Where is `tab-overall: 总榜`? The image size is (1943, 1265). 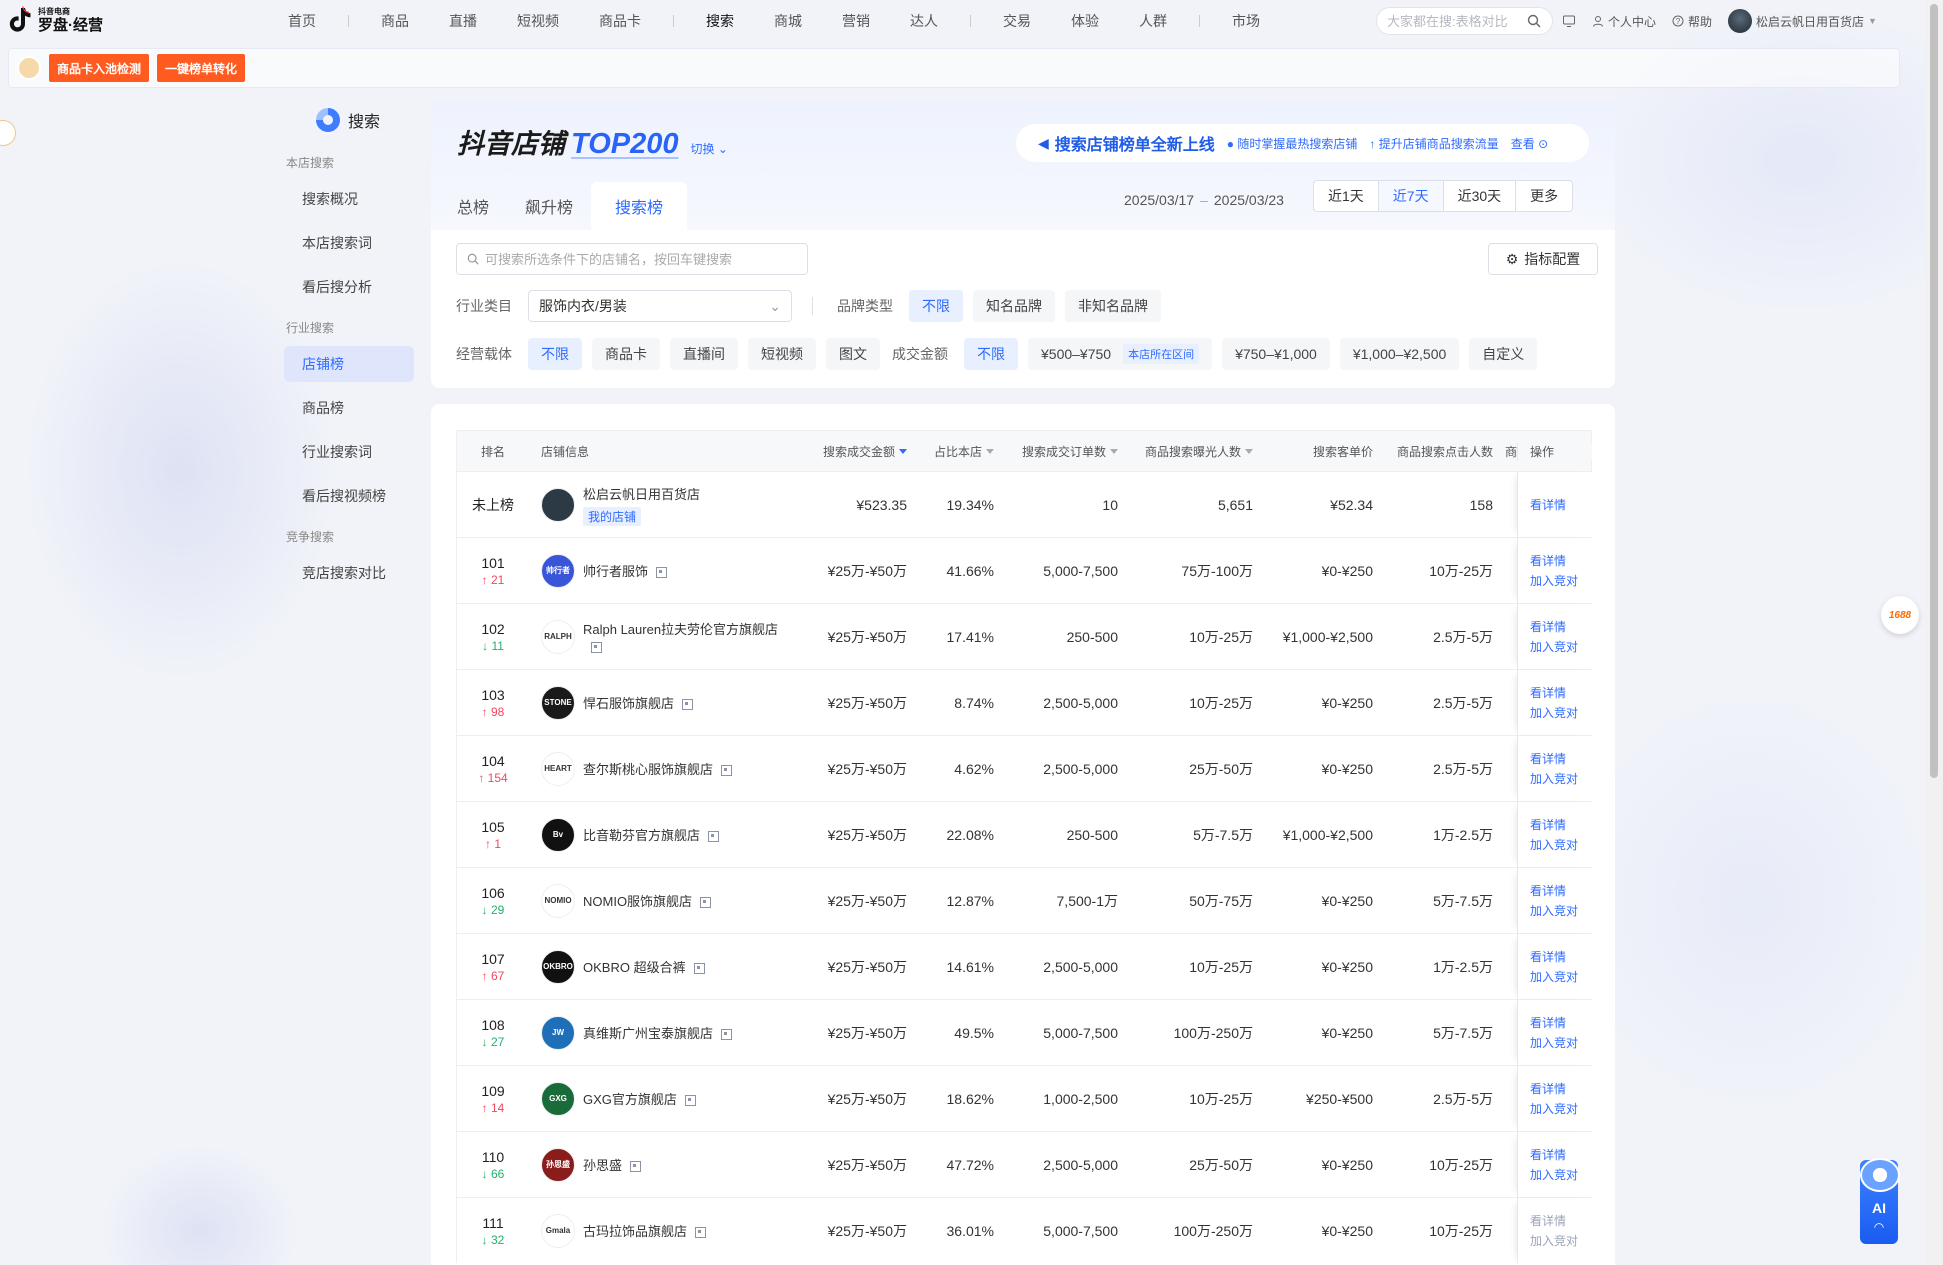 tab-overall: 总榜 is located at coordinates (473, 206).